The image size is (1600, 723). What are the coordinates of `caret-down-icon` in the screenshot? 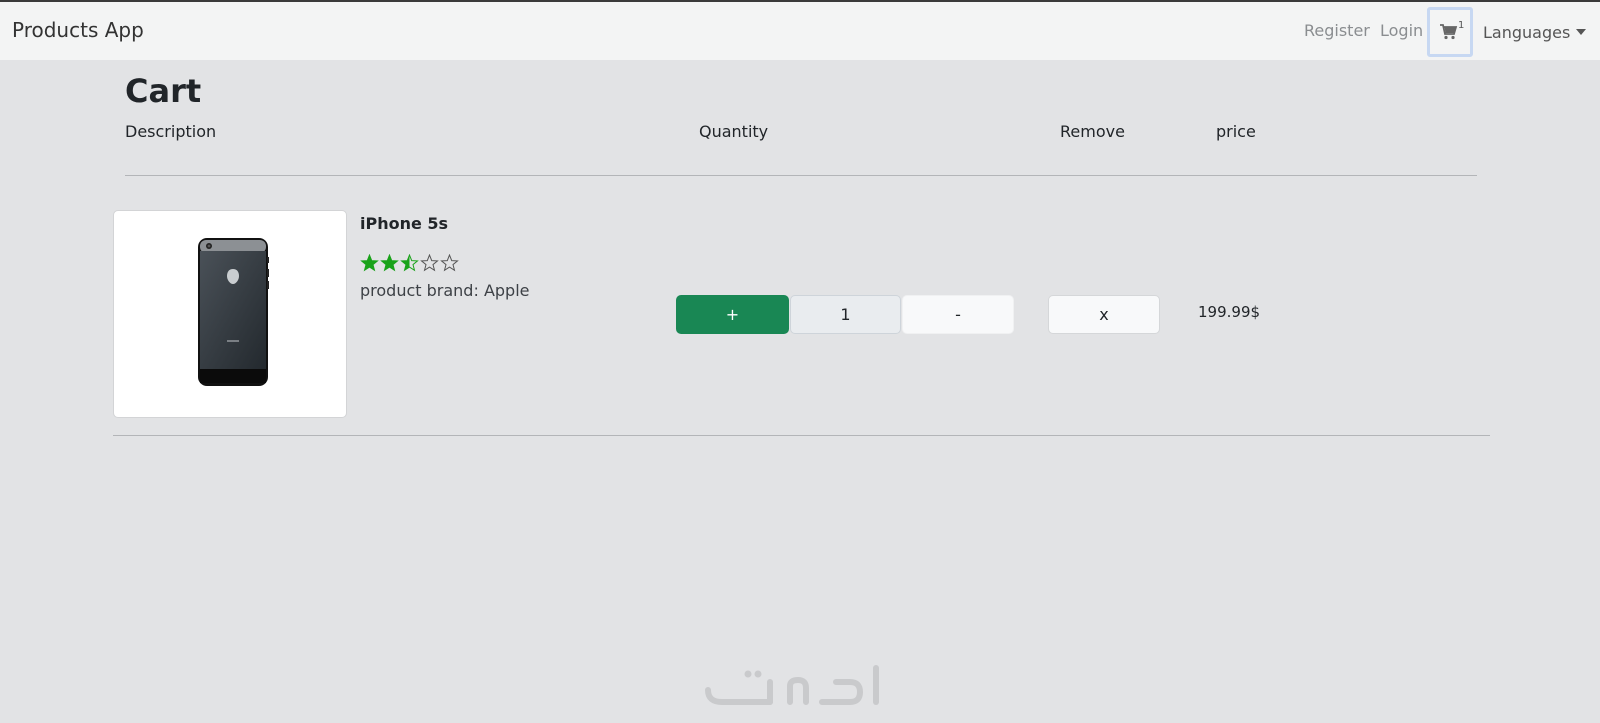 It's located at (1581, 32).